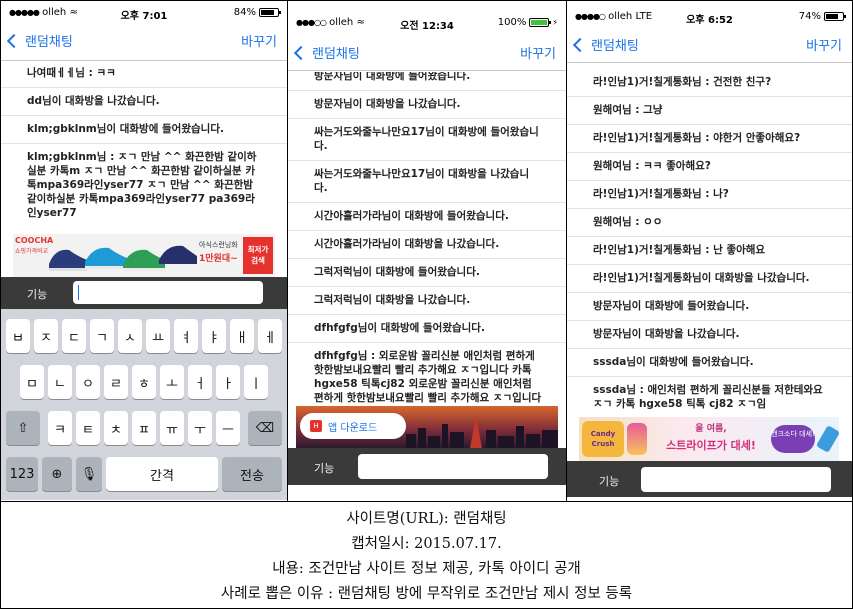 Image resolution: width=853 pixels, height=609 pixels. What do you see at coordinates (228, 382) in the screenshot?
I see `key-row2-7: ㅏ` at bounding box center [228, 382].